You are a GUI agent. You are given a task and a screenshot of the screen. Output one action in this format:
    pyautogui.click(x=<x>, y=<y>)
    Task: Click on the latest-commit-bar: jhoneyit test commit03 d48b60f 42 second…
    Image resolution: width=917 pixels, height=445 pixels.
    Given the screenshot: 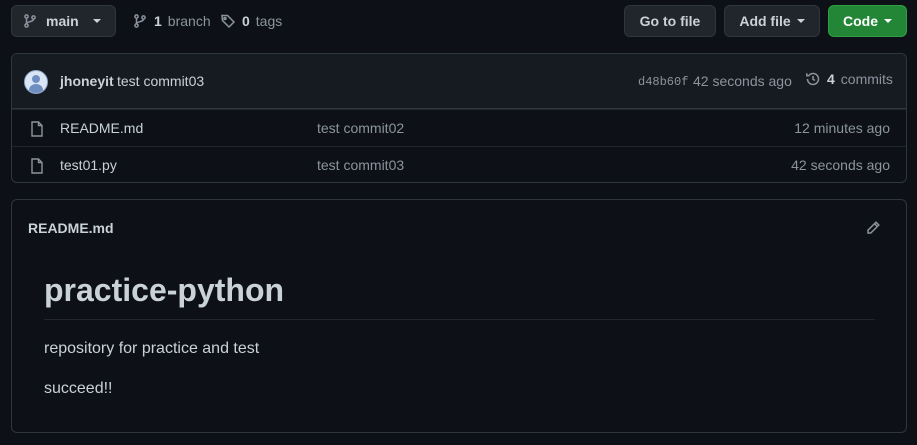 What is the action you would take?
    pyautogui.click(x=459, y=81)
    